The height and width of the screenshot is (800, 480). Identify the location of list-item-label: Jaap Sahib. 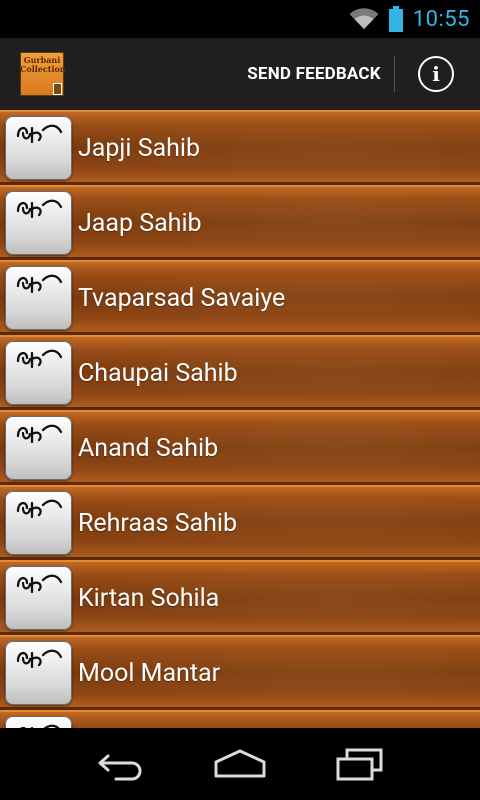
(140, 223).